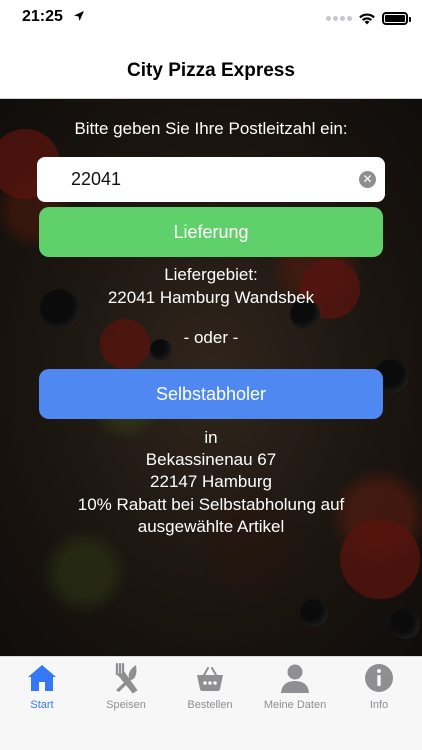 This screenshot has height=750, width=422. I want to click on discount-text-line1: 10% Rabatt bei Selbstabholung auf, so click(211, 504).